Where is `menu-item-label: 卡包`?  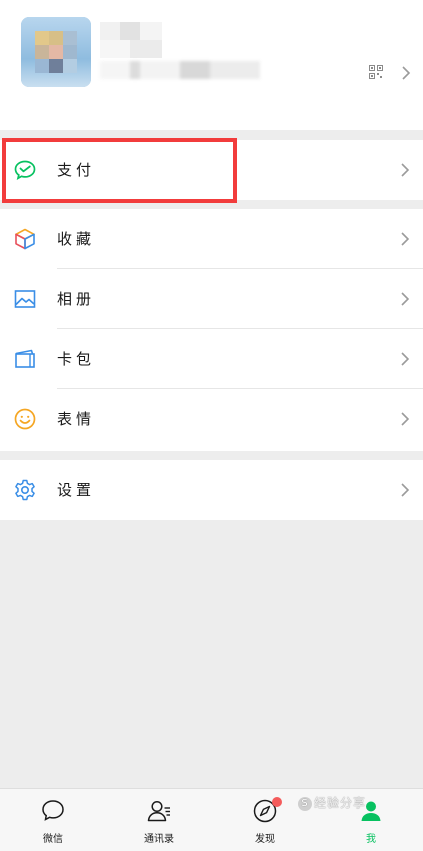
menu-item-label: 卡包 is located at coordinates (76, 359).